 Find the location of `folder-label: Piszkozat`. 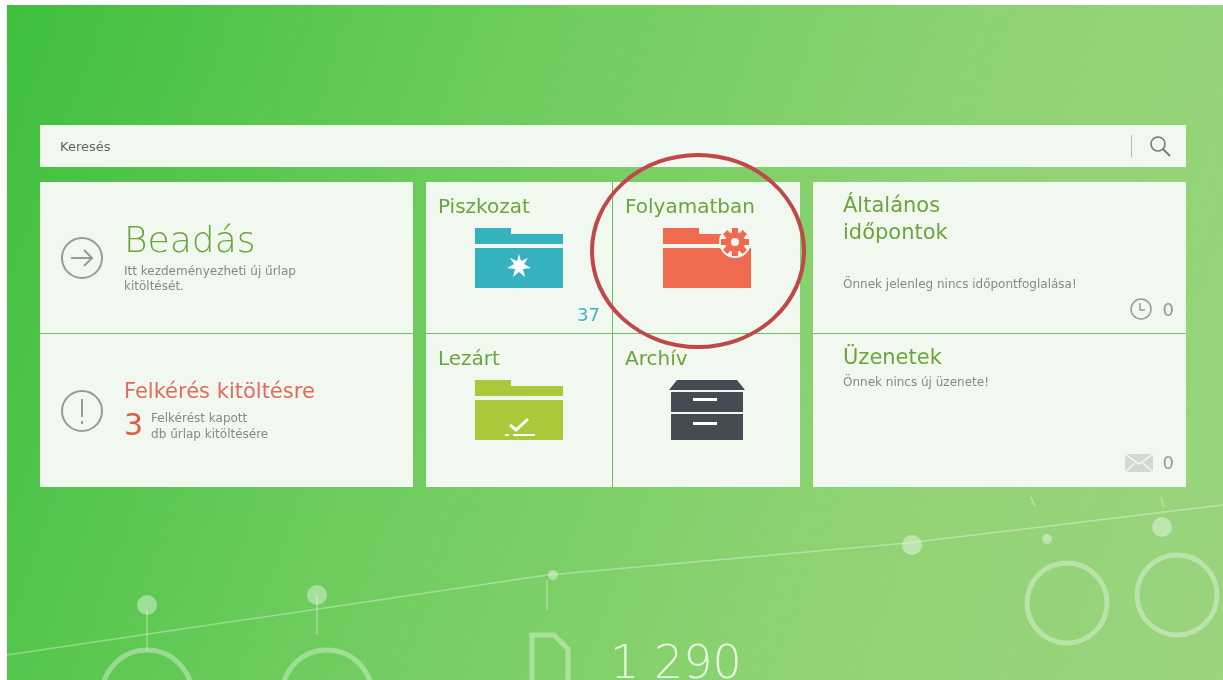

folder-label: Piszkozat is located at coordinates (484, 206).